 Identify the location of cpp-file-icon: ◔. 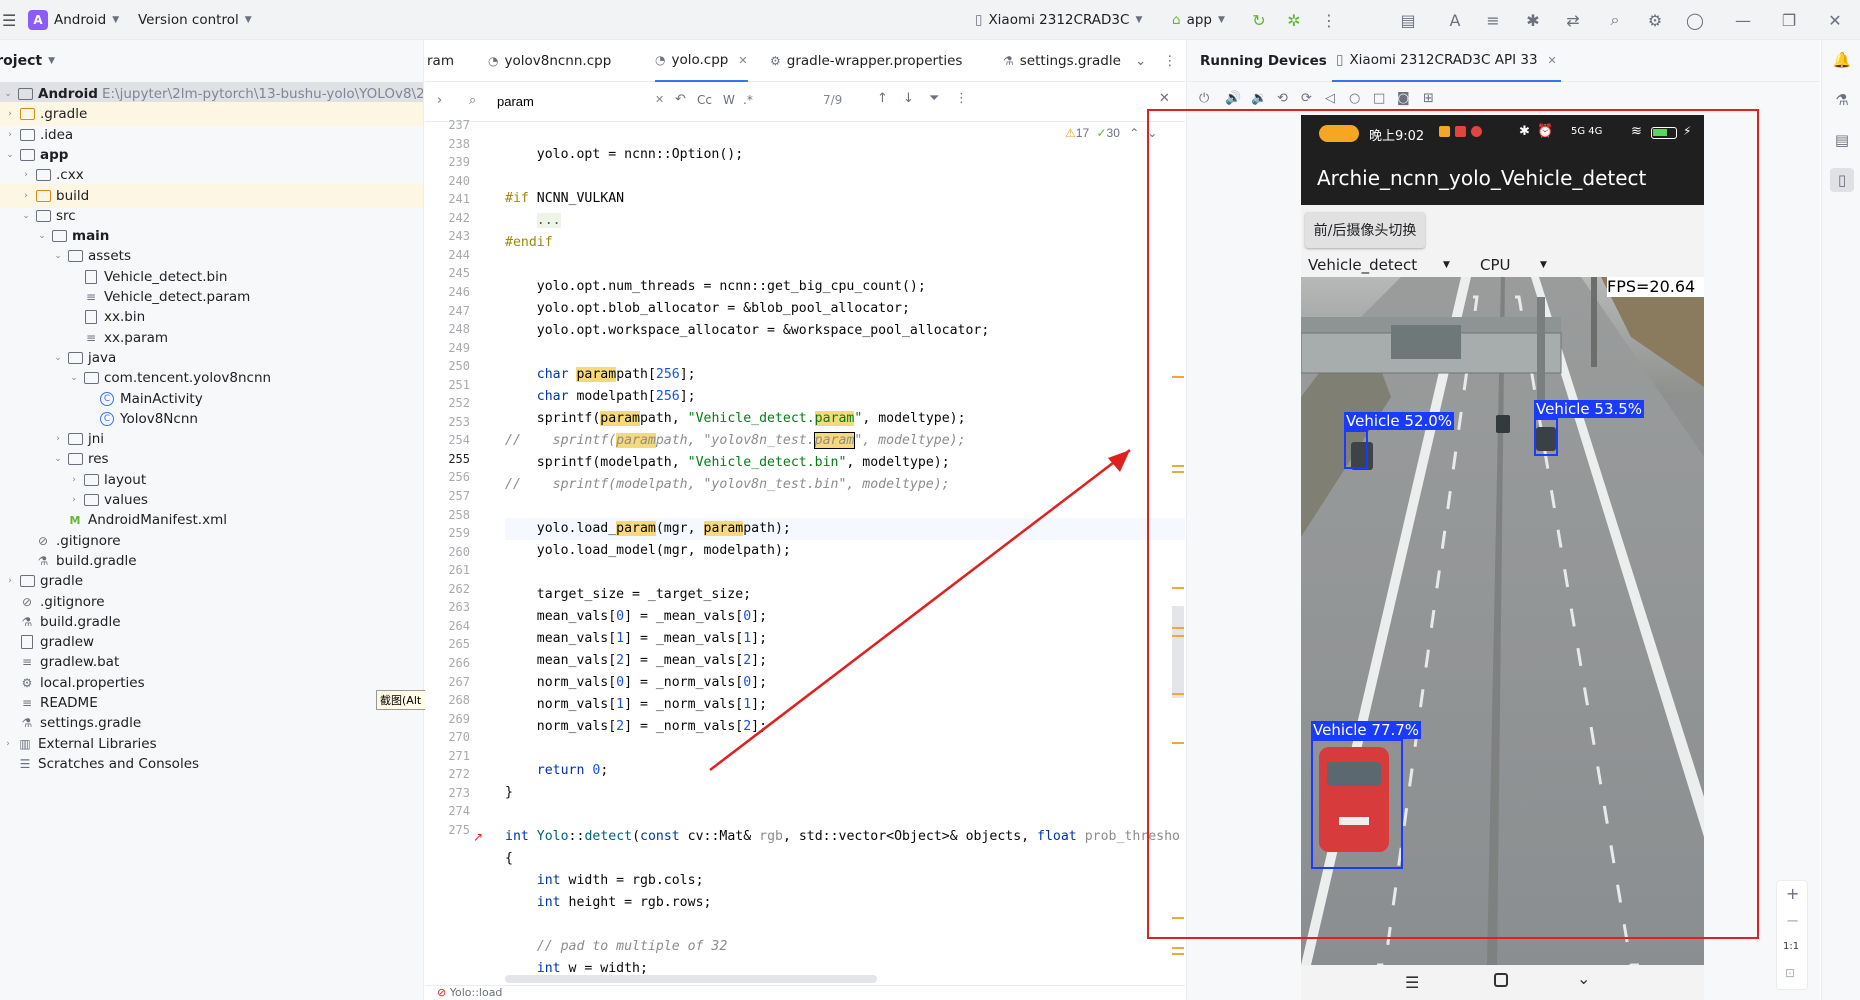
(660, 60).